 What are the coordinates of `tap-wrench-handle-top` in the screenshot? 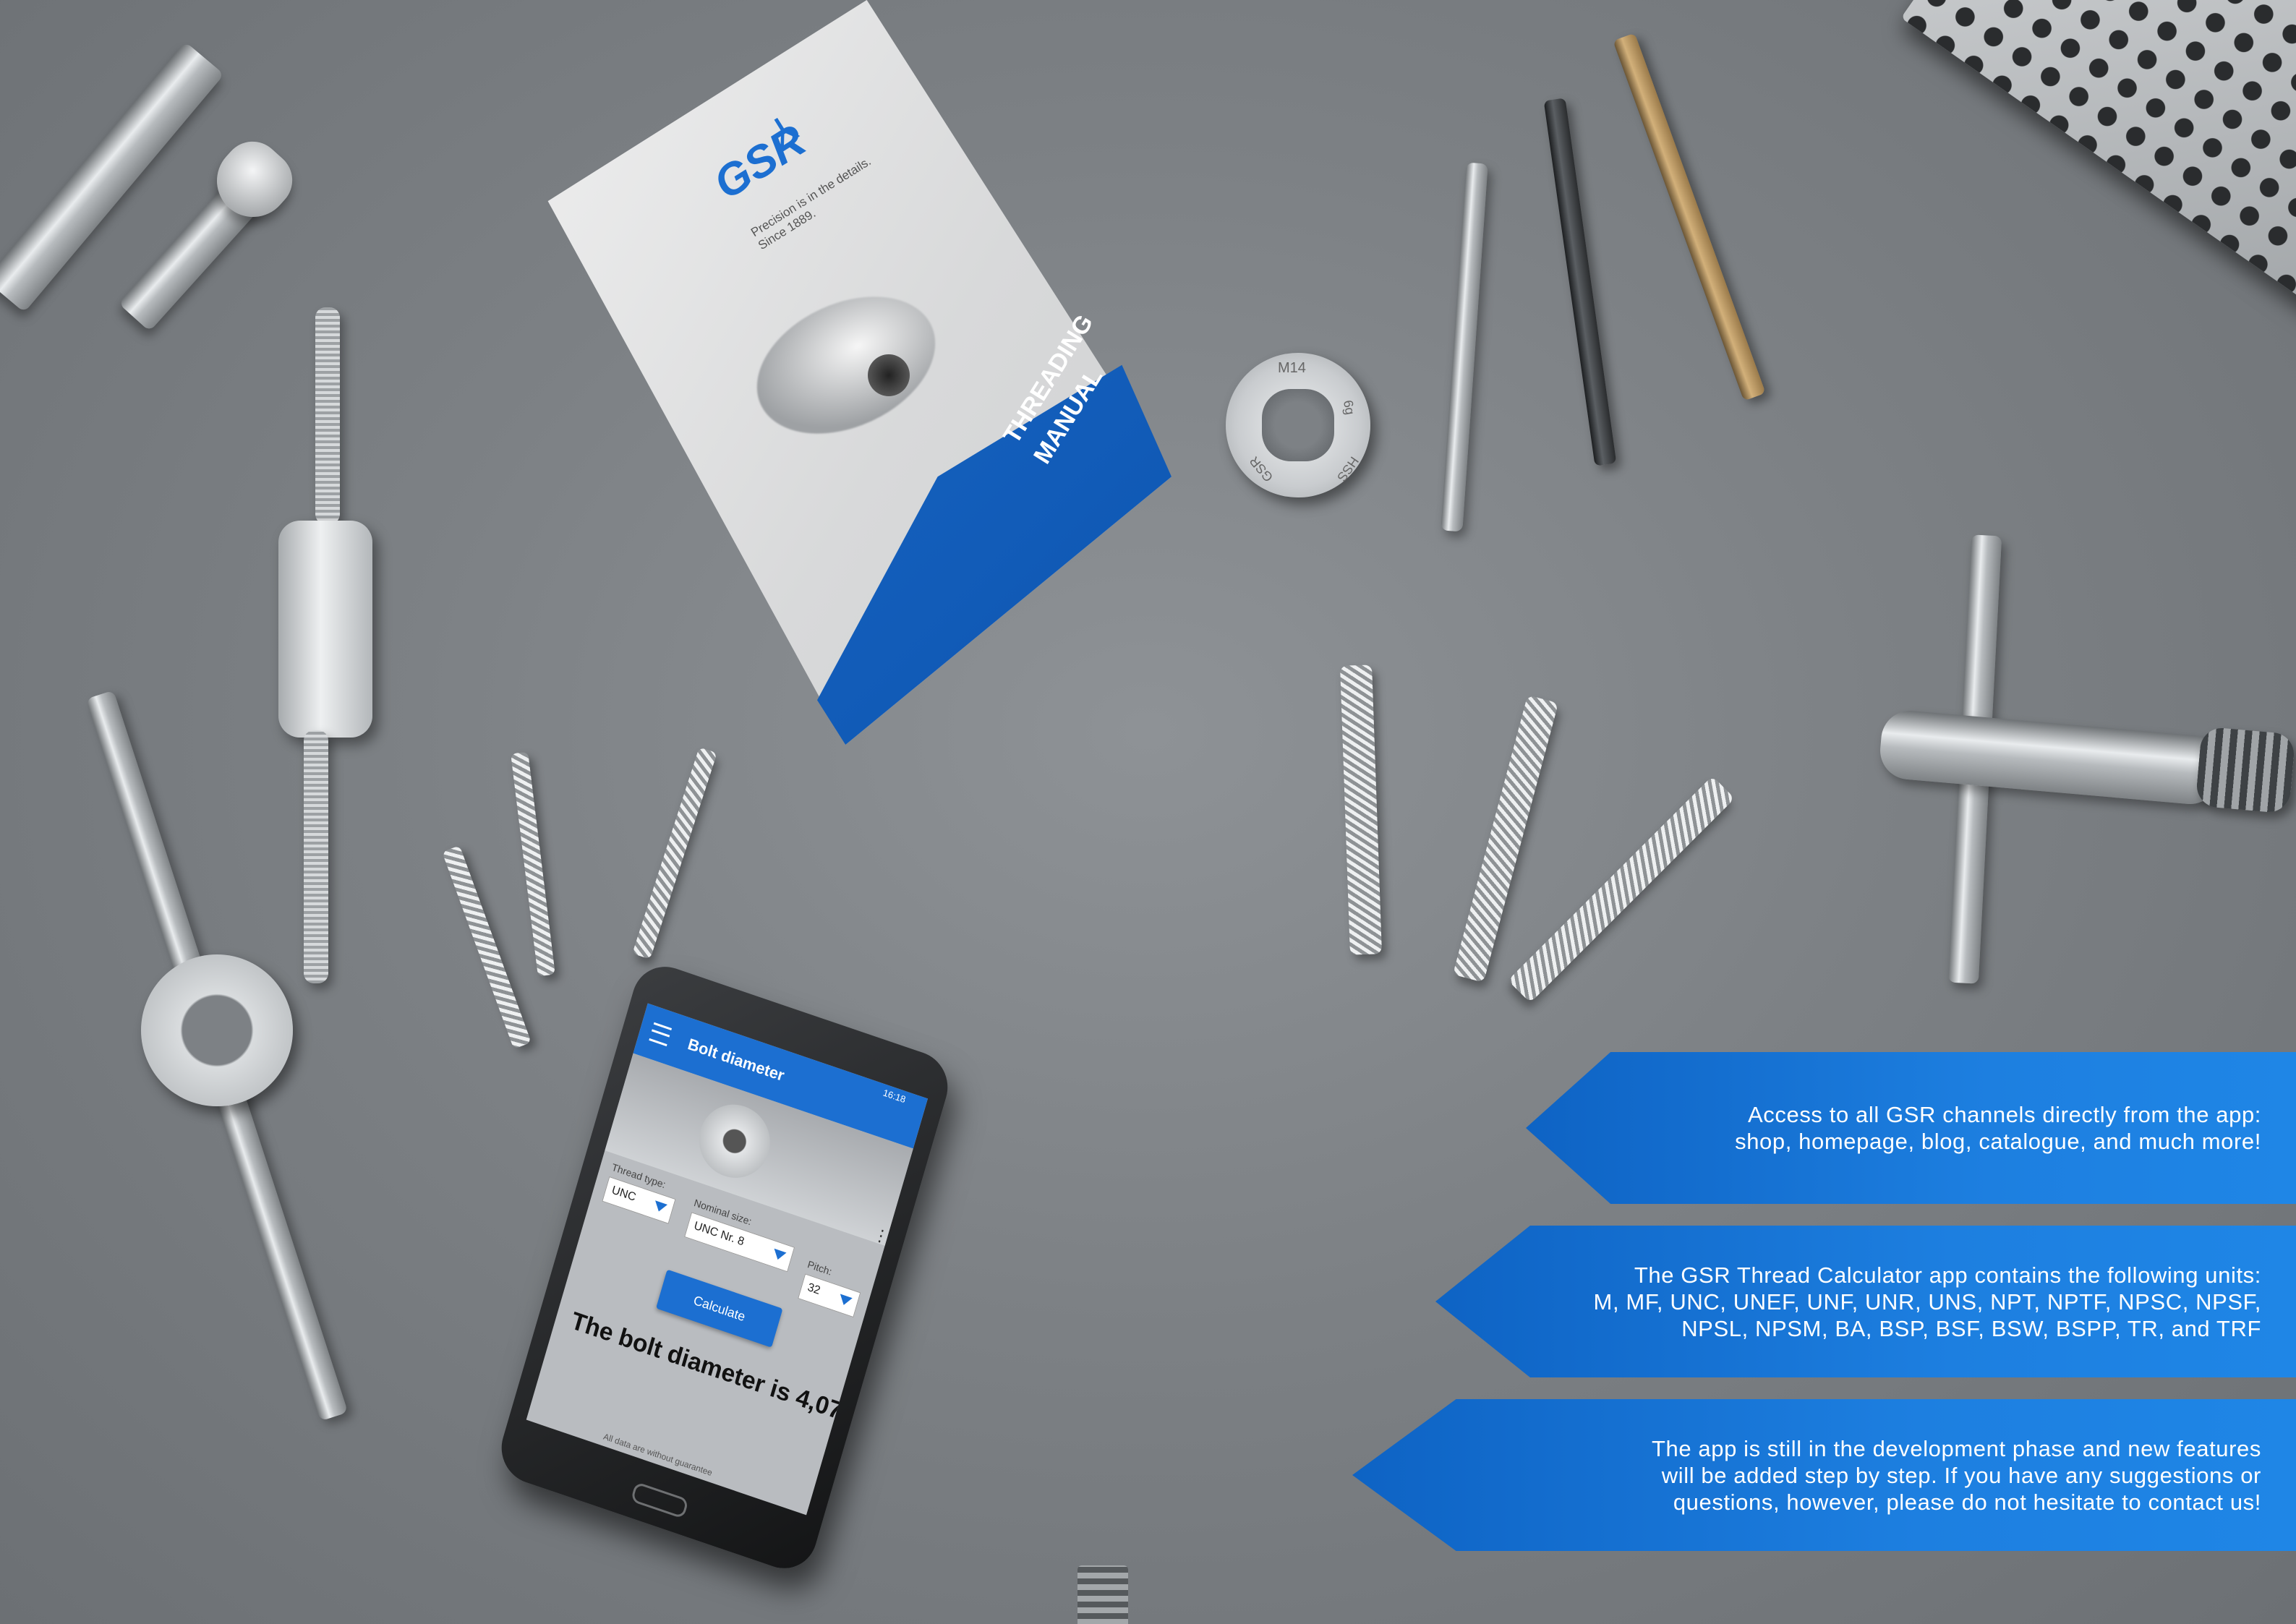 It's located at (327, 415).